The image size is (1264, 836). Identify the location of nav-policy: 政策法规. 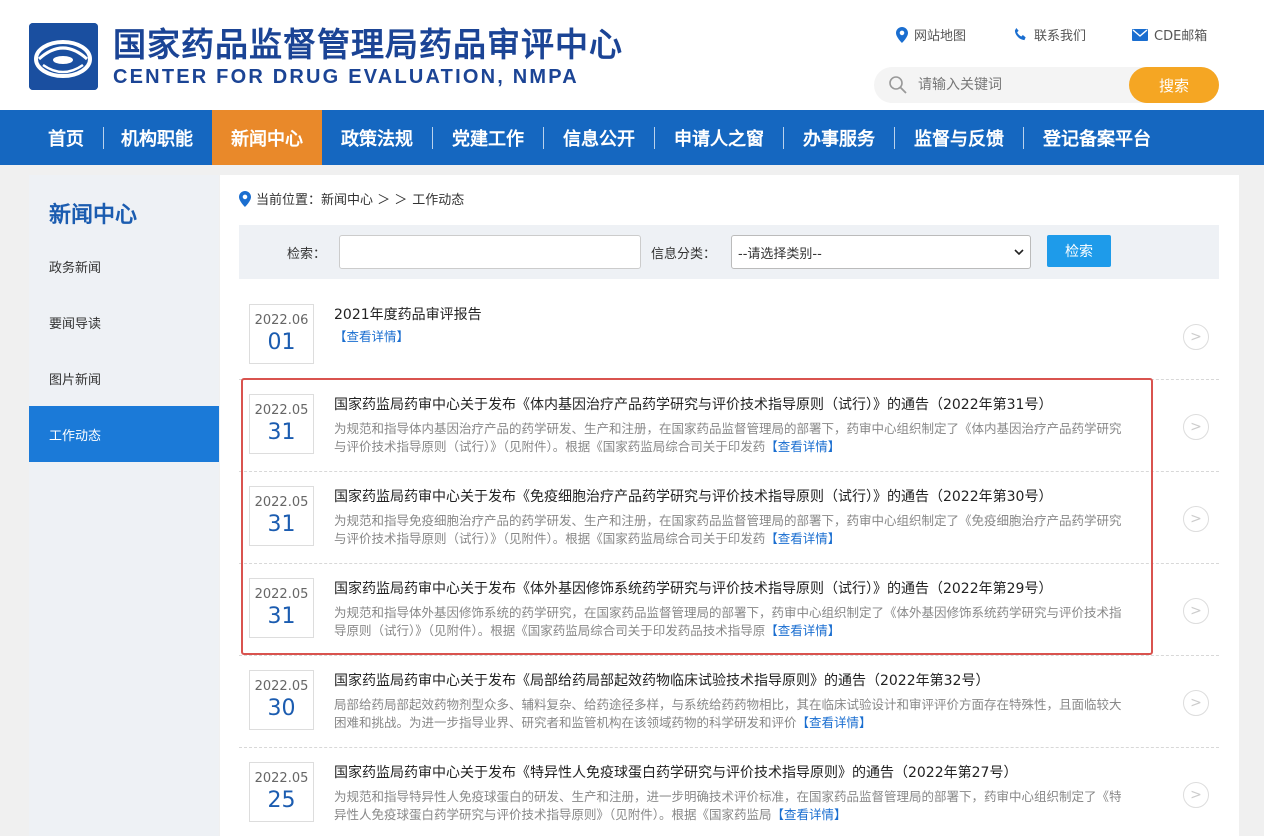
(377, 137).